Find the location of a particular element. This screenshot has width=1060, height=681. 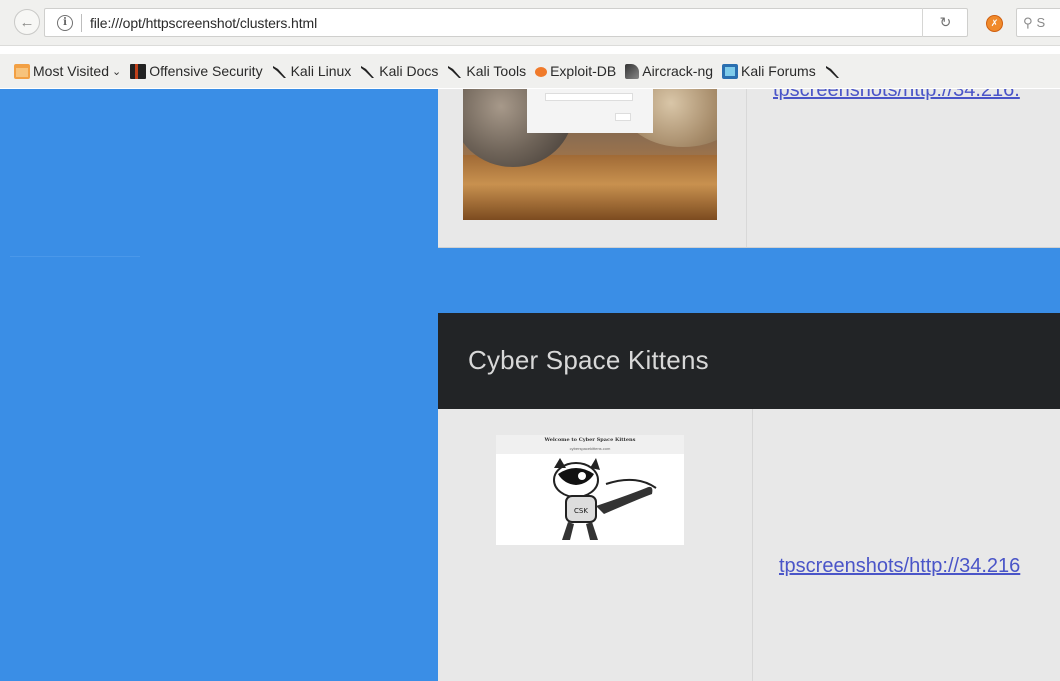

bookmark-label: Aircrack-ng is located at coordinates (678, 71).